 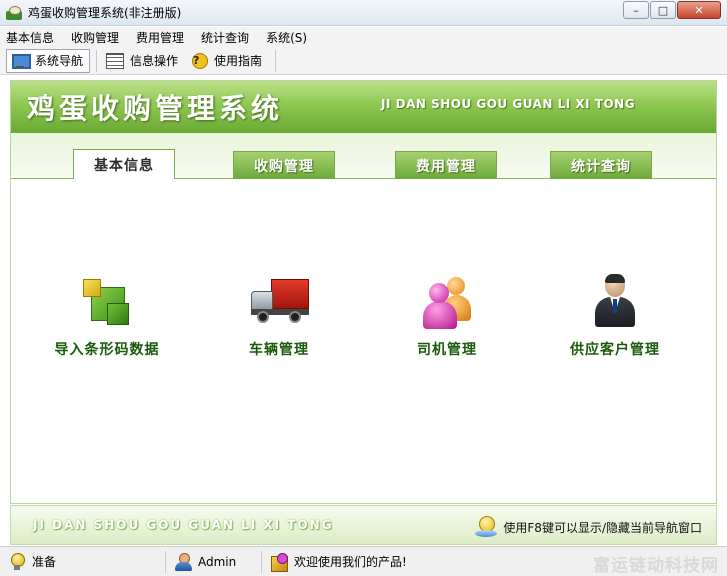 I want to click on app-egg-icon, so click(x=14, y=12).